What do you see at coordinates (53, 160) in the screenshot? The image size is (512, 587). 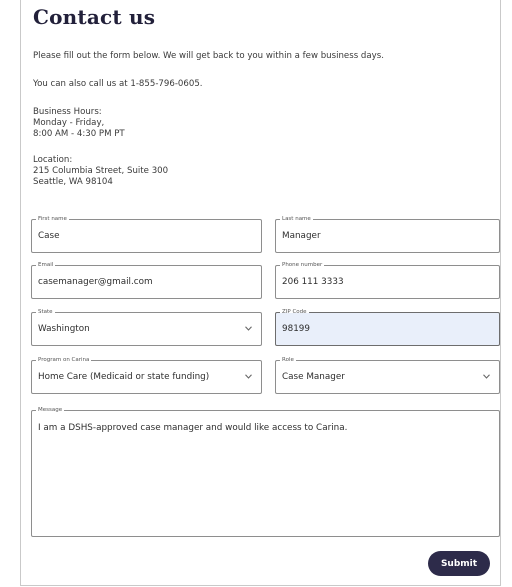 I see `location-heading: Location:` at bounding box center [53, 160].